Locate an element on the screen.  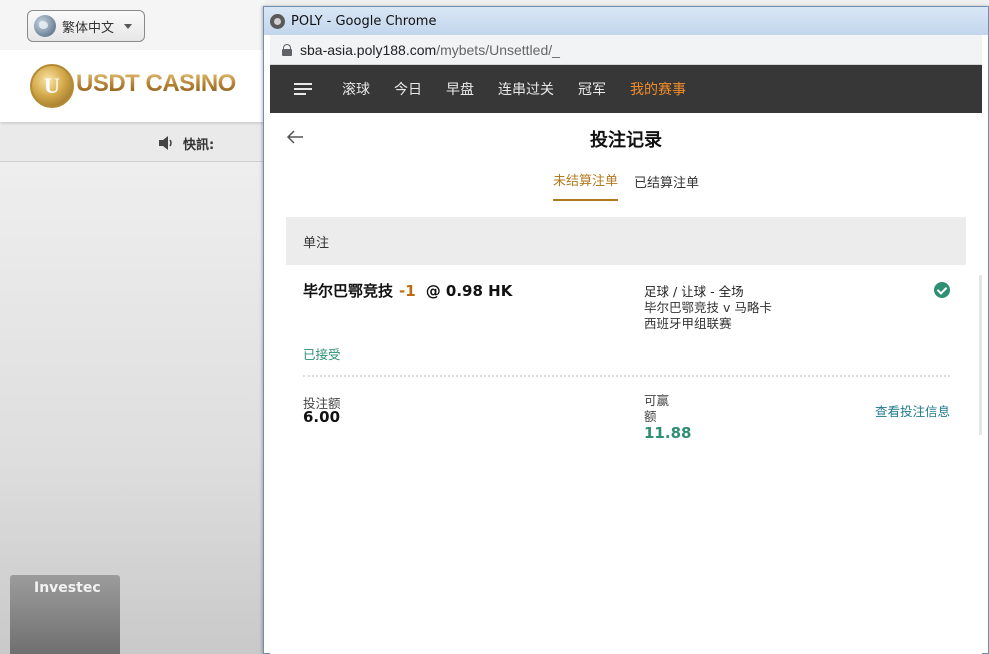
bet-league: 西班牙甲组联赛 is located at coordinates (688, 323).